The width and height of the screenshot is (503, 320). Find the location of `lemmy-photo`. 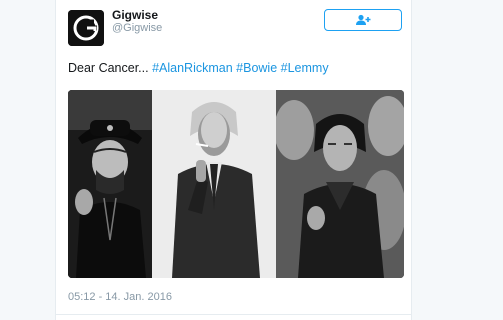

lemmy-photo is located at coordinates (110, 184).